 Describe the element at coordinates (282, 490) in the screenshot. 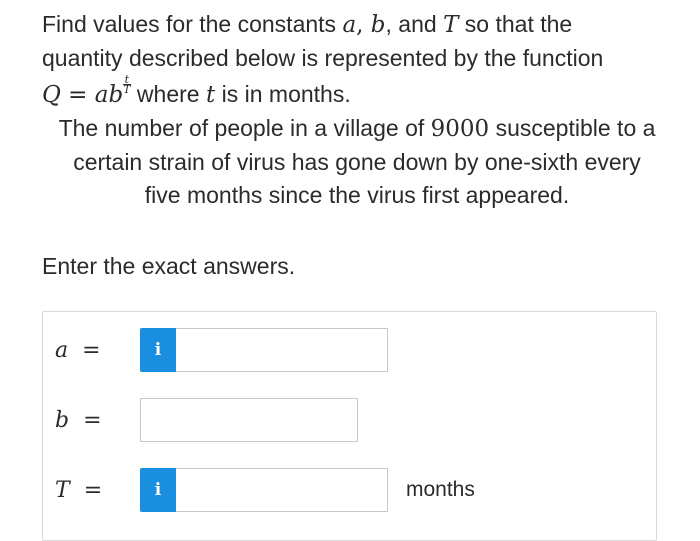

I see `T-input` at that location.